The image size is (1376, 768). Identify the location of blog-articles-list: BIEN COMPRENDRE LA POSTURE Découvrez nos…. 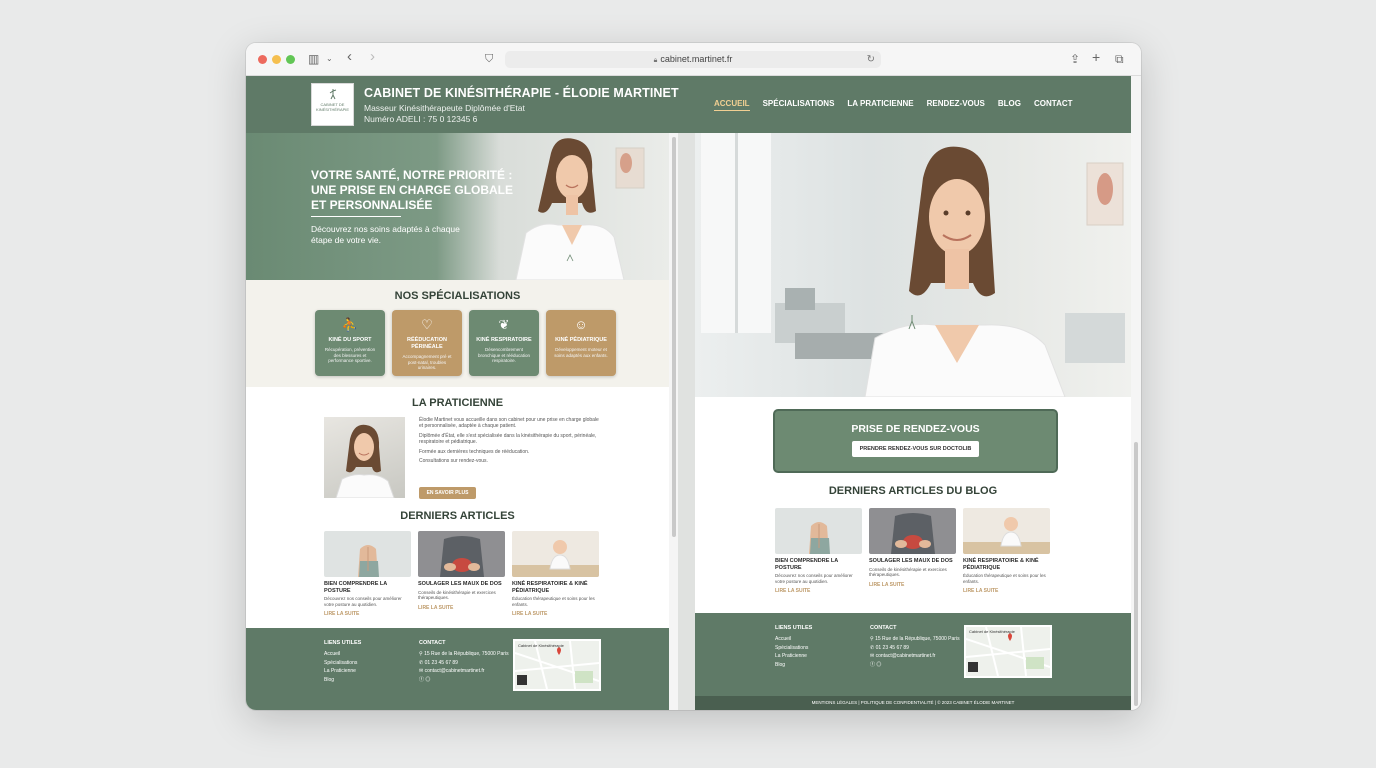
(912, 551).